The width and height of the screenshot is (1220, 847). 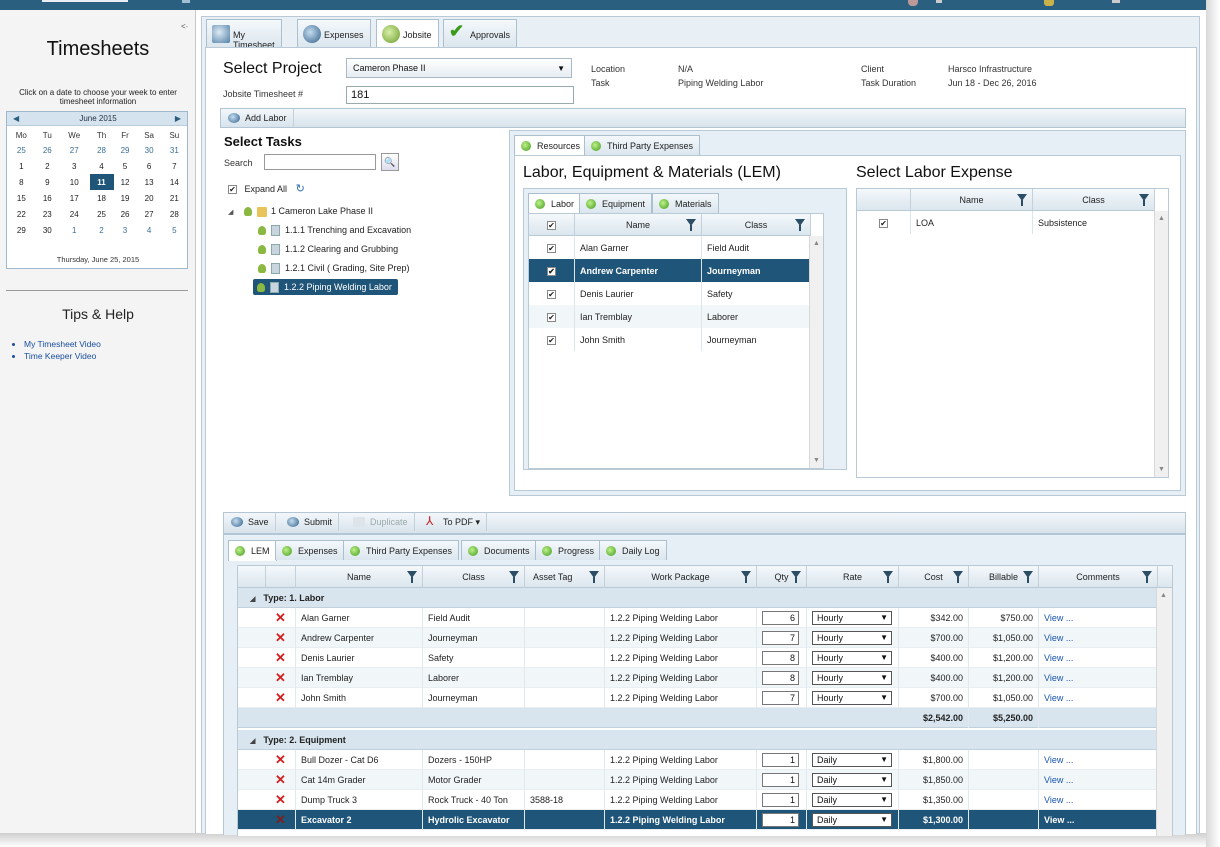 What do you see at coordinates (670, 316) in the screenshot?
I see `table-row: ✔ Ian Tremblay Laborer` at bounding box center [670, 316].